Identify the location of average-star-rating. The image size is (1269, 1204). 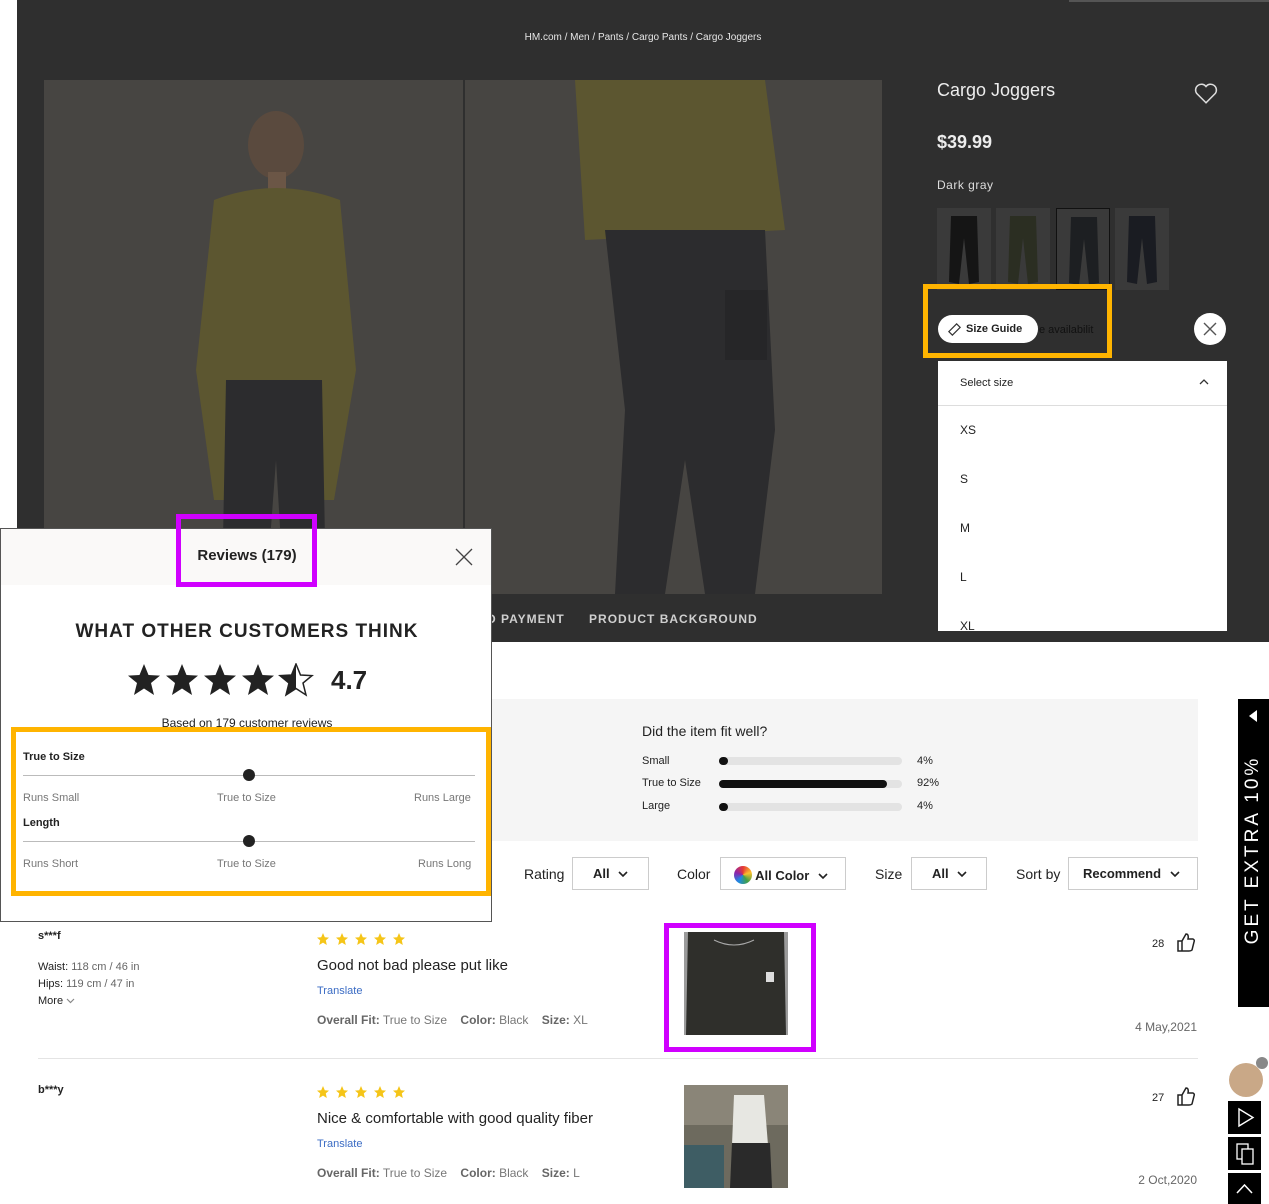
(222, 682).